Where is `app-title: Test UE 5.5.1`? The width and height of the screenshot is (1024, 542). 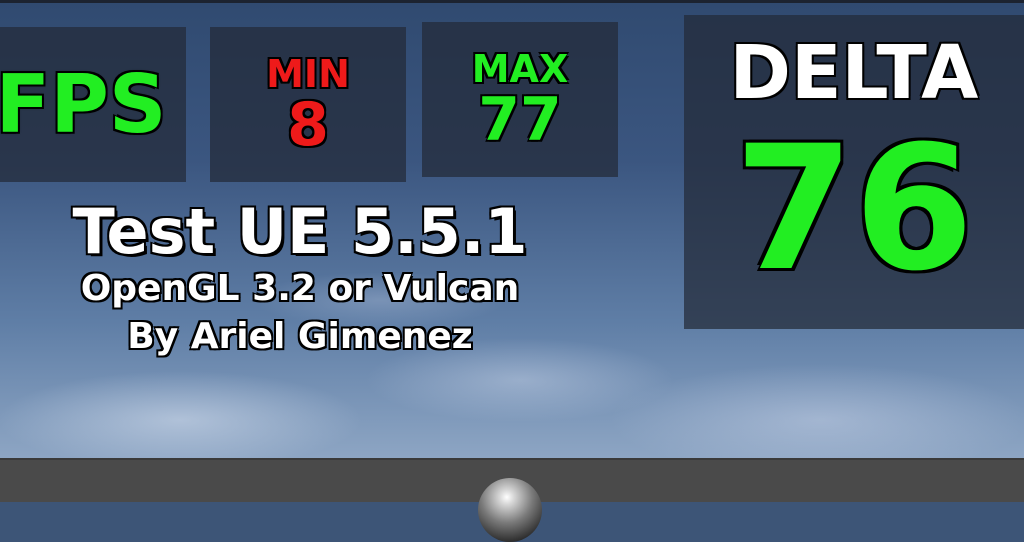
app-title: Test UE 5.5.1 is located at coordinates (300, 231).